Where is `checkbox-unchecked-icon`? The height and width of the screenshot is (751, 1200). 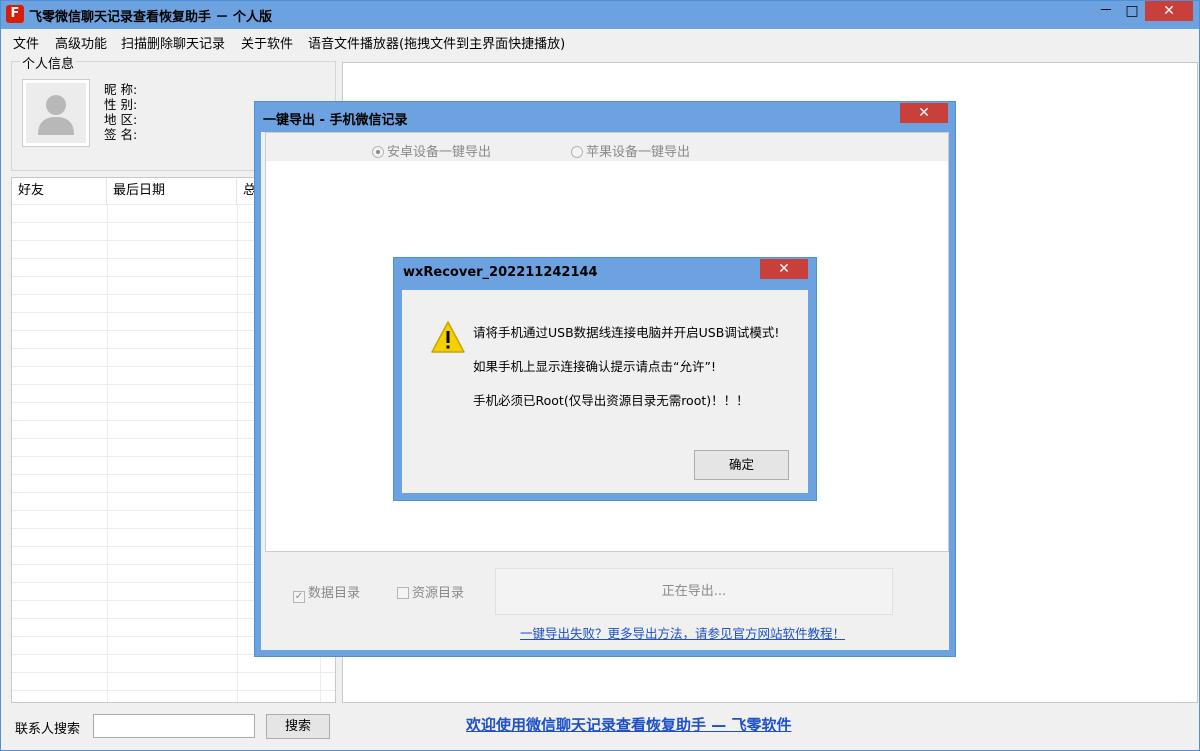 checkbox-unchecked-icon is located at coordinates (403, 593).